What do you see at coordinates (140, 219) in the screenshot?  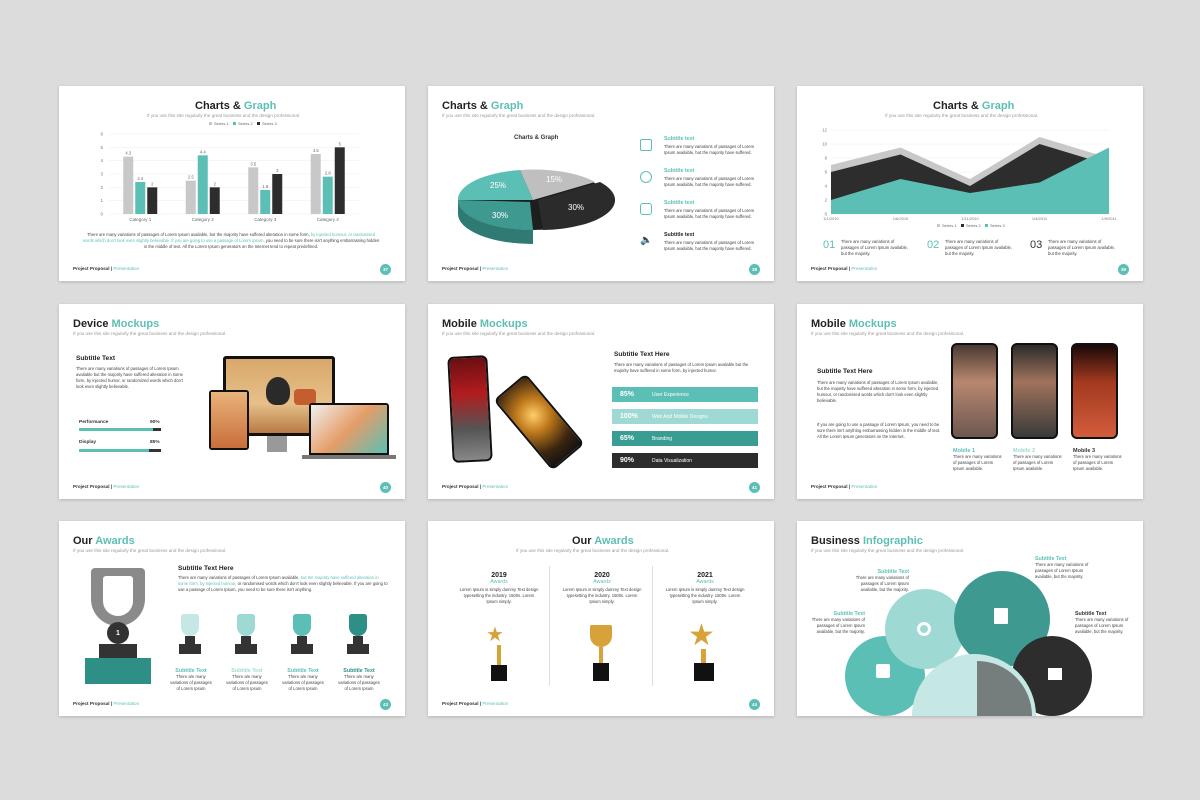 I see `x-tick-label: Category 1` at bounding box center [140, 219].